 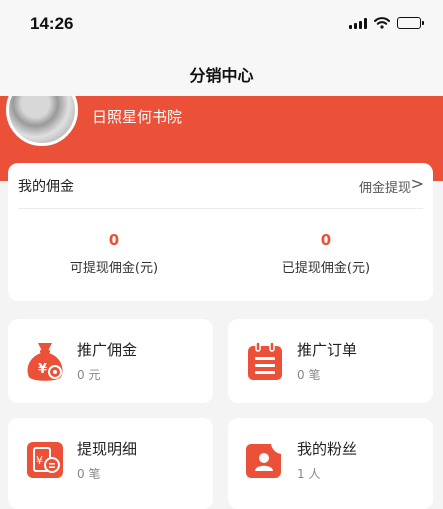 I want to click on withdrawable-value: 0, so click(x=114, y=240).